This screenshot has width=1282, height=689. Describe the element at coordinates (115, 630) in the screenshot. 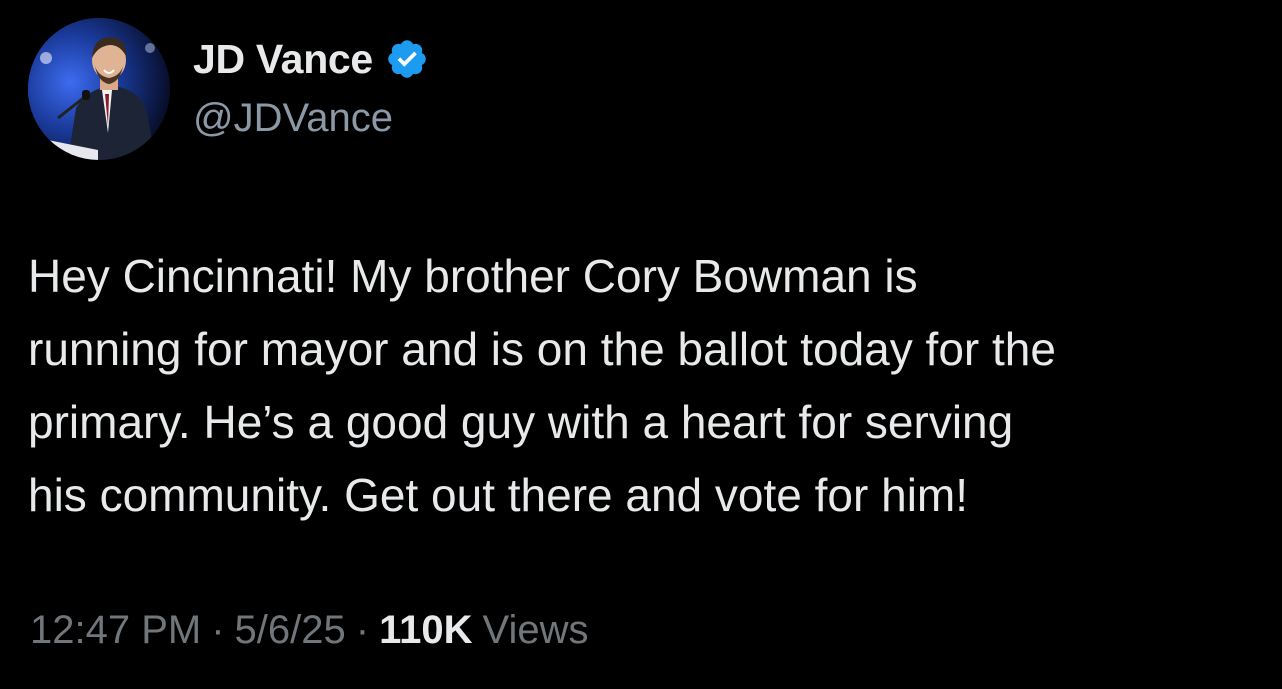

I see `tweet-time: 12:47 PM` at that location.